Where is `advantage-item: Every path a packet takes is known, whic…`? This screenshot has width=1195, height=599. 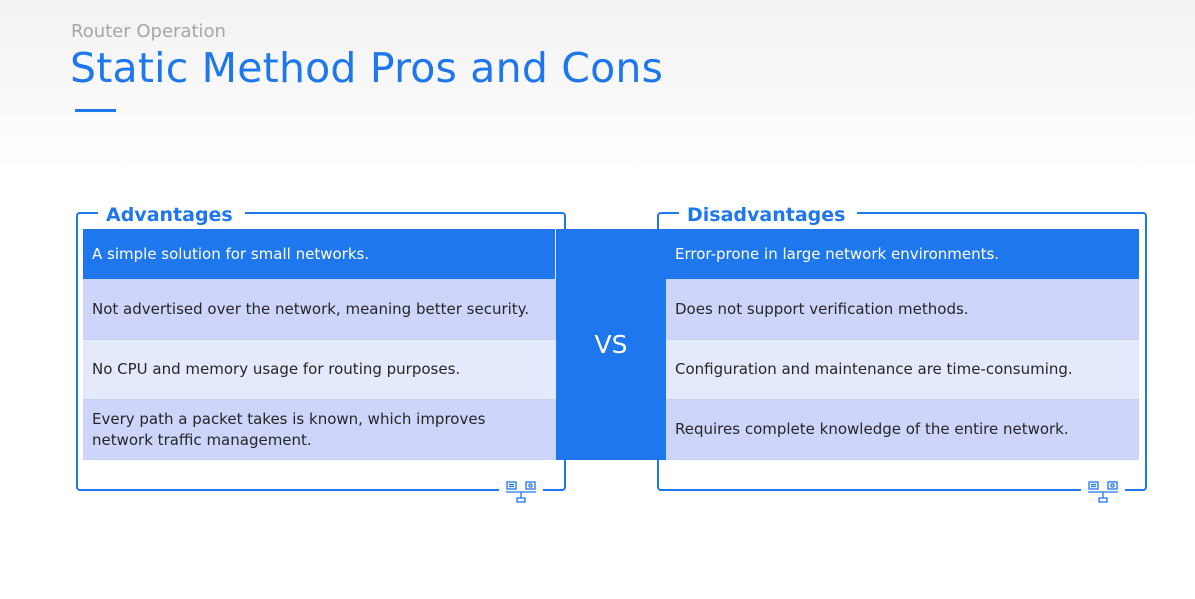
advantage-item: Every path a packet takes is known, whic… is located at coordinates (319, 430).